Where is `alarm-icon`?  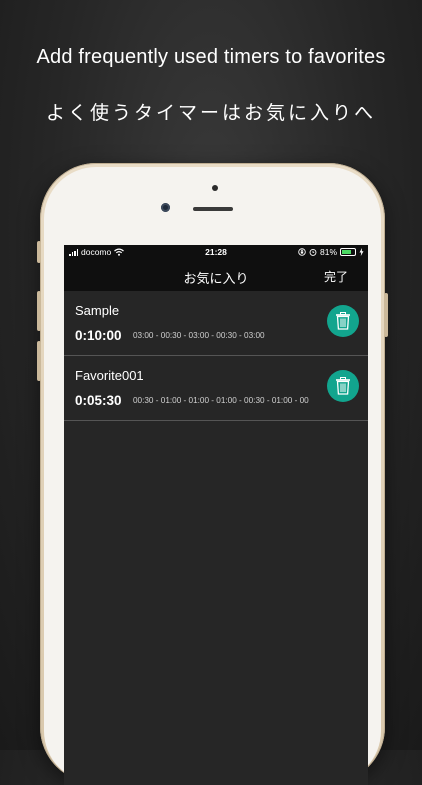
alarm-icon is located at coordinates (313, 252).